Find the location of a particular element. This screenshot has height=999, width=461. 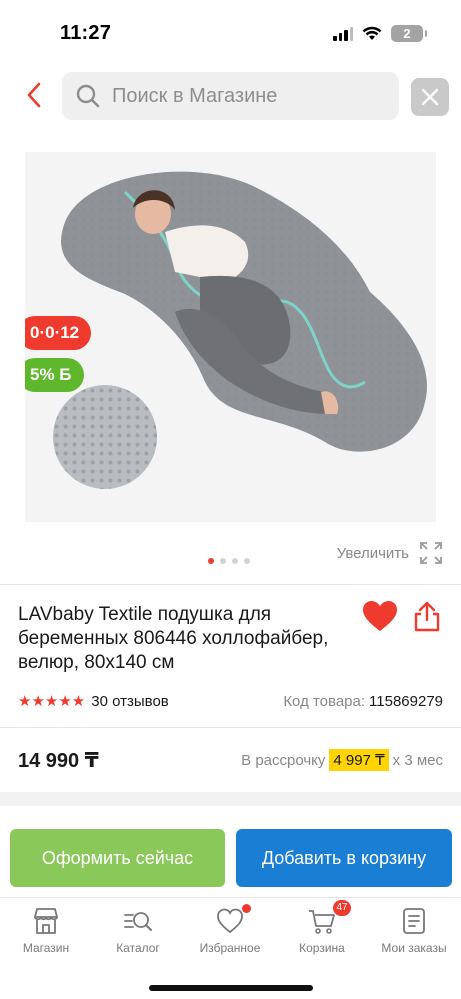

expand-icon is located at coordinates (431, 553).